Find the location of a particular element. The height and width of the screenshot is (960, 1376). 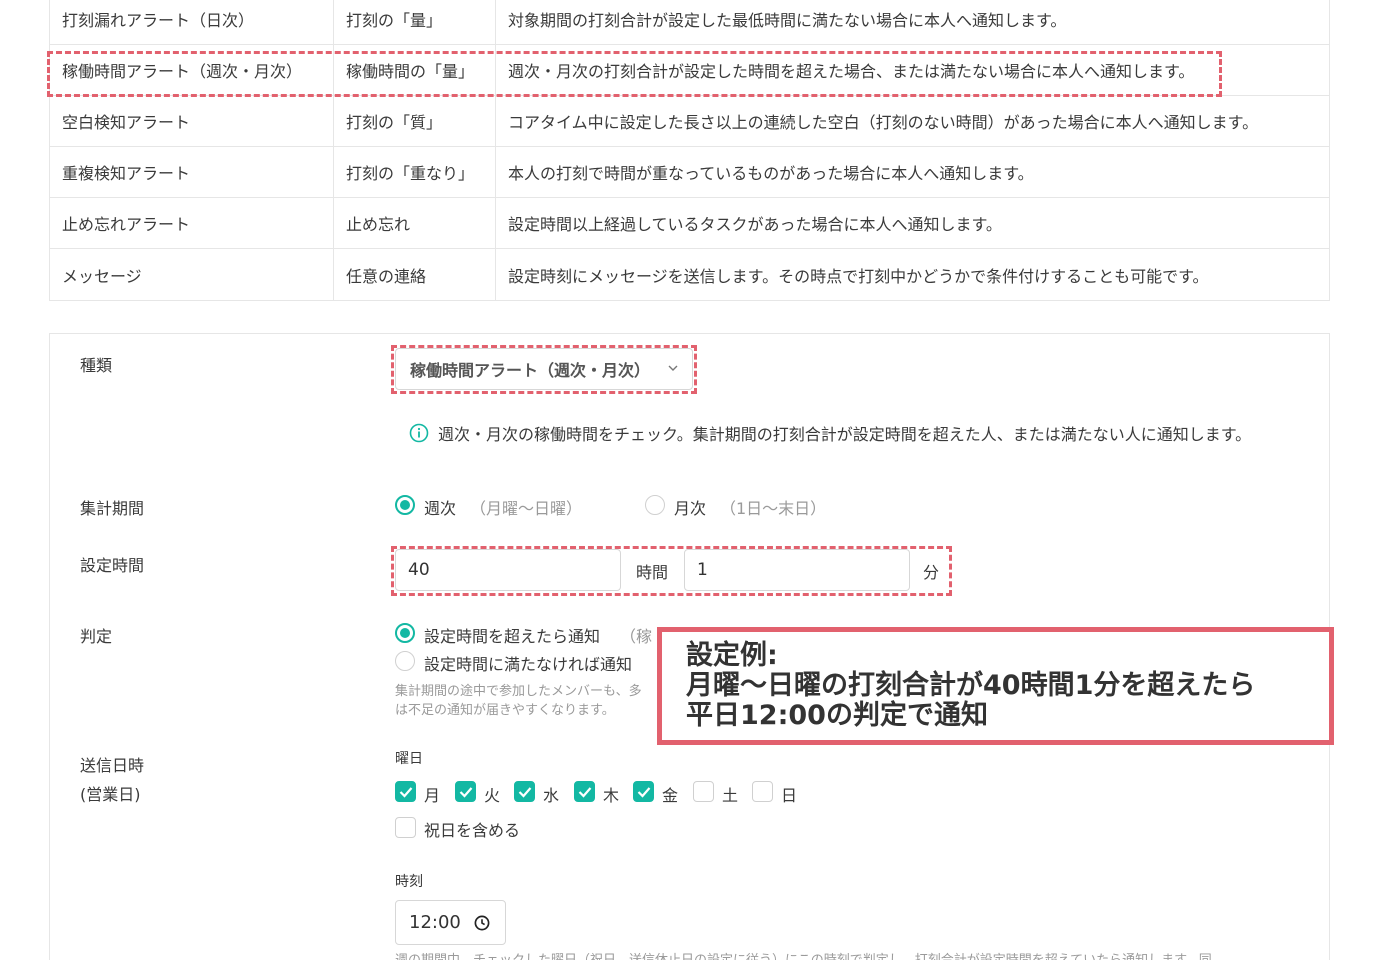

alert-target-cell: 打刻の「量」 is located at coordinates (415, 22).